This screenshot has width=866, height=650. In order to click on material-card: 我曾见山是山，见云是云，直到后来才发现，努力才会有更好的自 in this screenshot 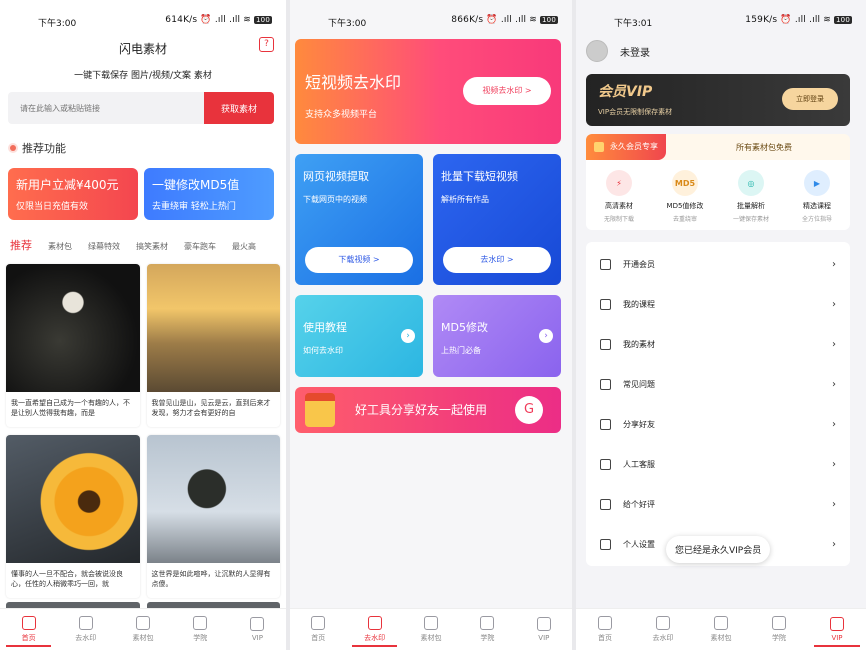, I will do `click(213, 345)`.